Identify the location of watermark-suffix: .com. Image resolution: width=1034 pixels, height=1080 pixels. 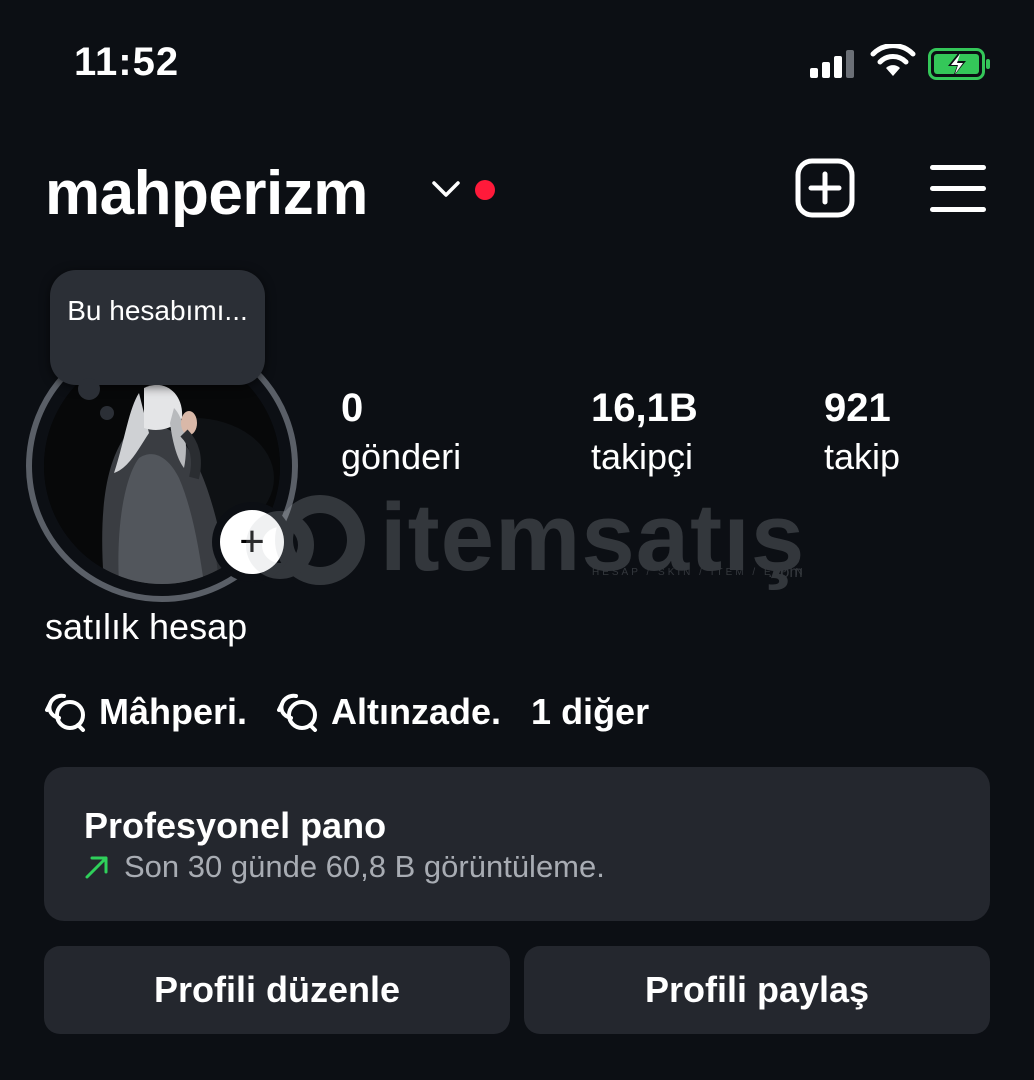
(785, 572).